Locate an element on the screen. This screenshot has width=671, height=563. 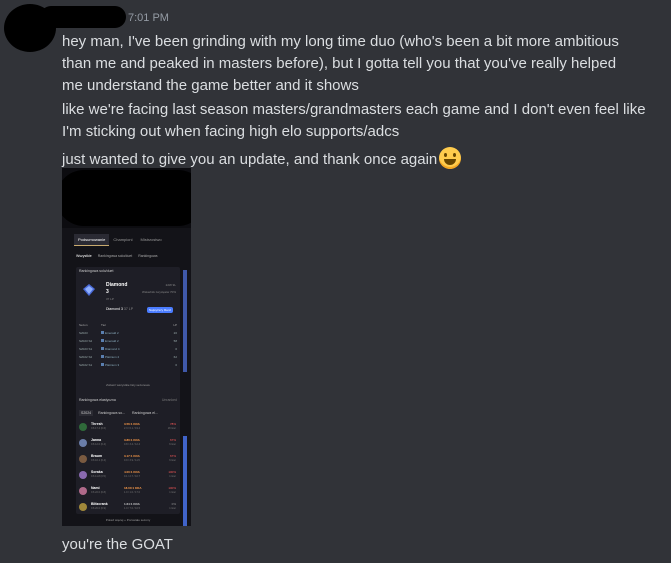
peak-rank-badge: Najwyższy Ranż is located at coordinates (160, 310).